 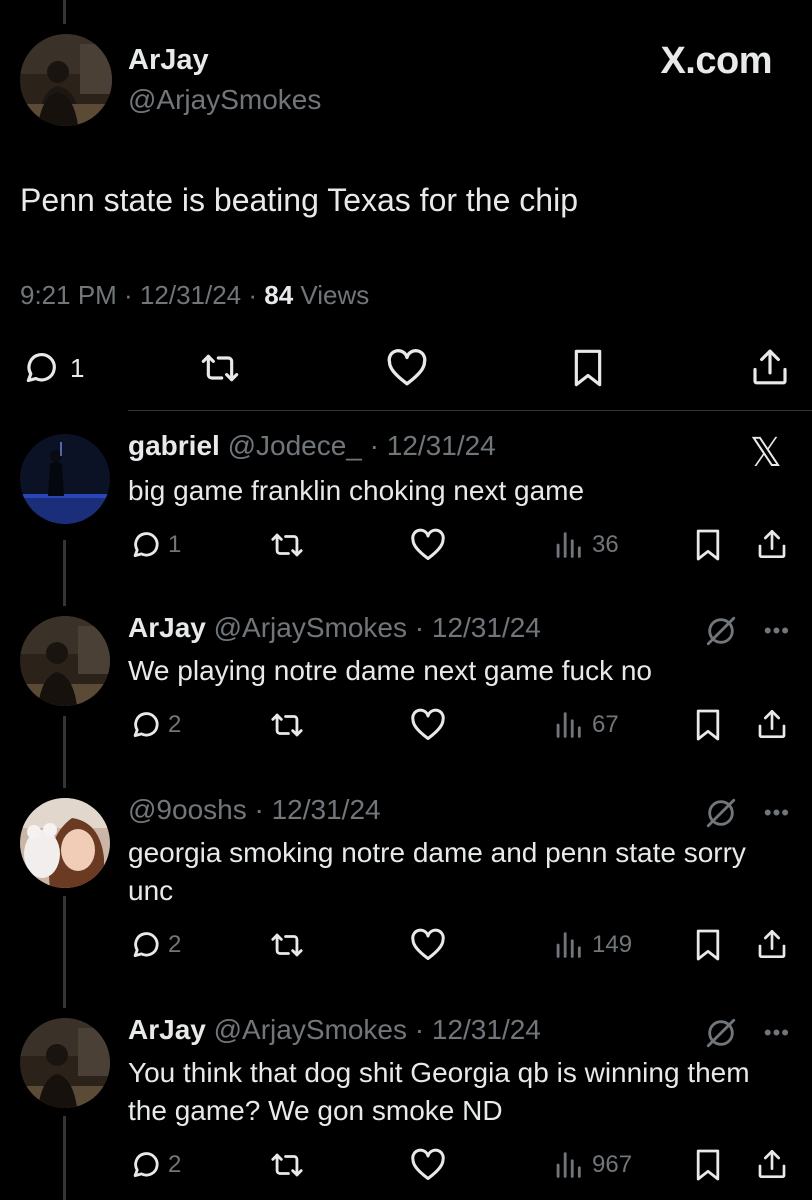 I want to click on x-logo-icon: 𝕏, so click(x=766, y=453).